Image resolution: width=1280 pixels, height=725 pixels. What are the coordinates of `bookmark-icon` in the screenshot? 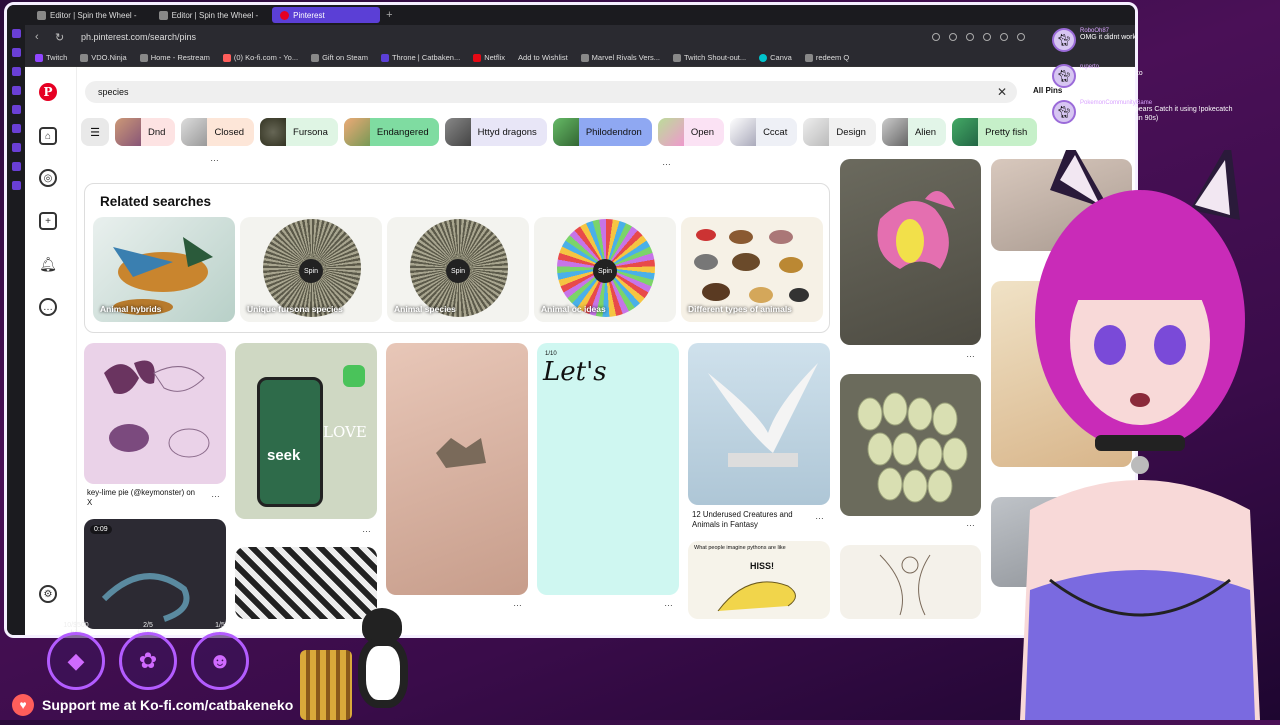 It's located at (763, 57).